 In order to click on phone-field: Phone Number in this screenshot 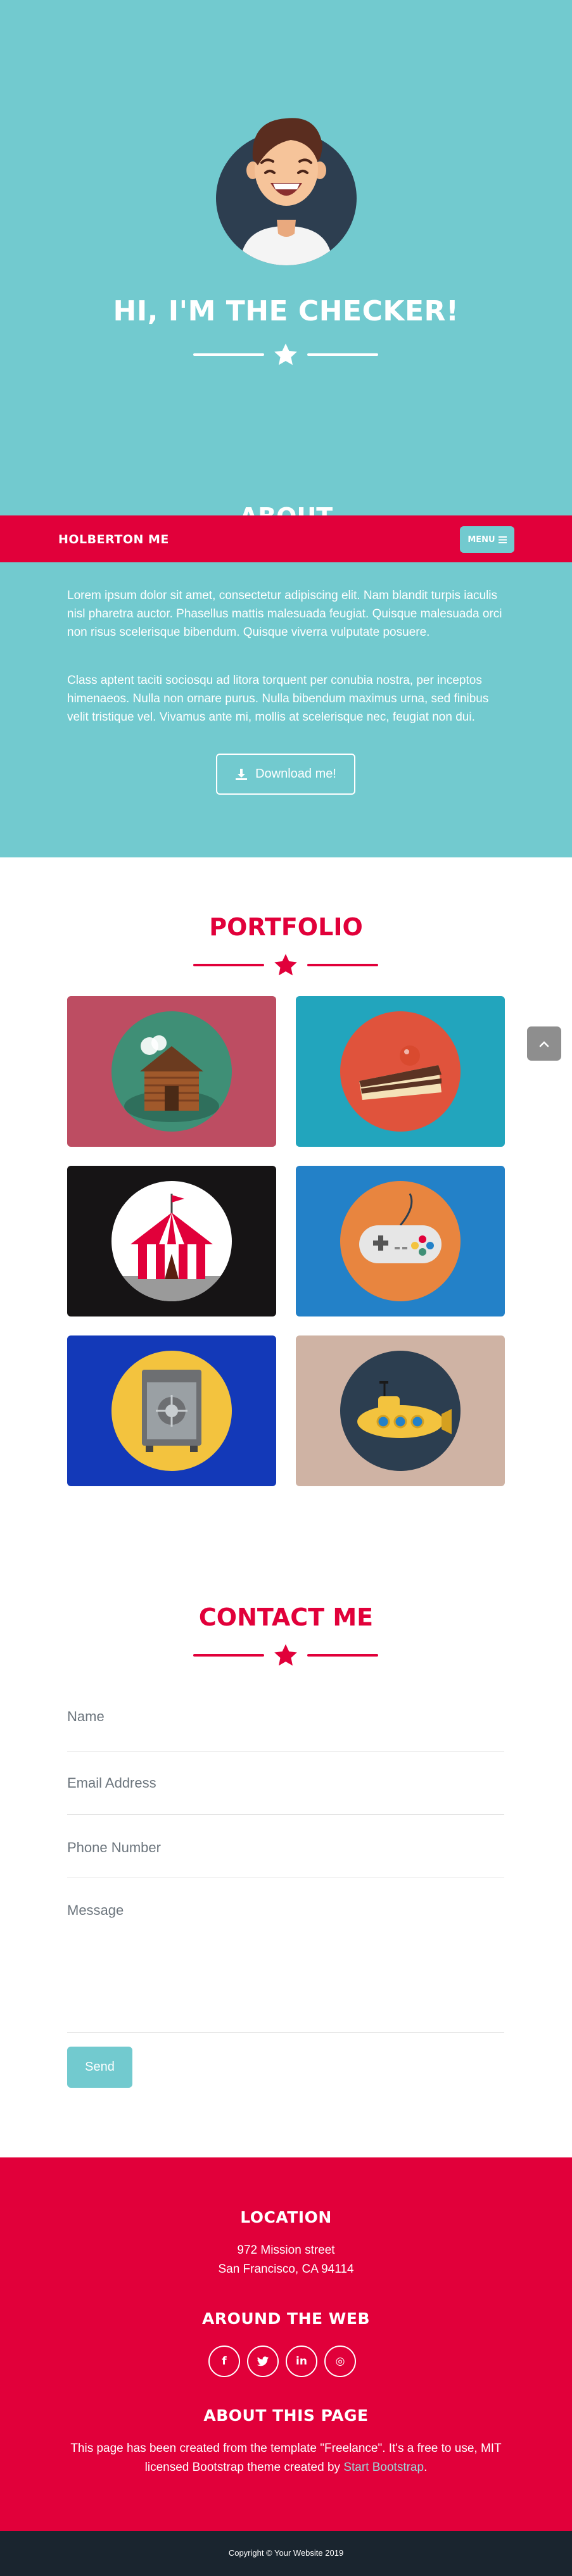, I will do `click(285, 1846)`.